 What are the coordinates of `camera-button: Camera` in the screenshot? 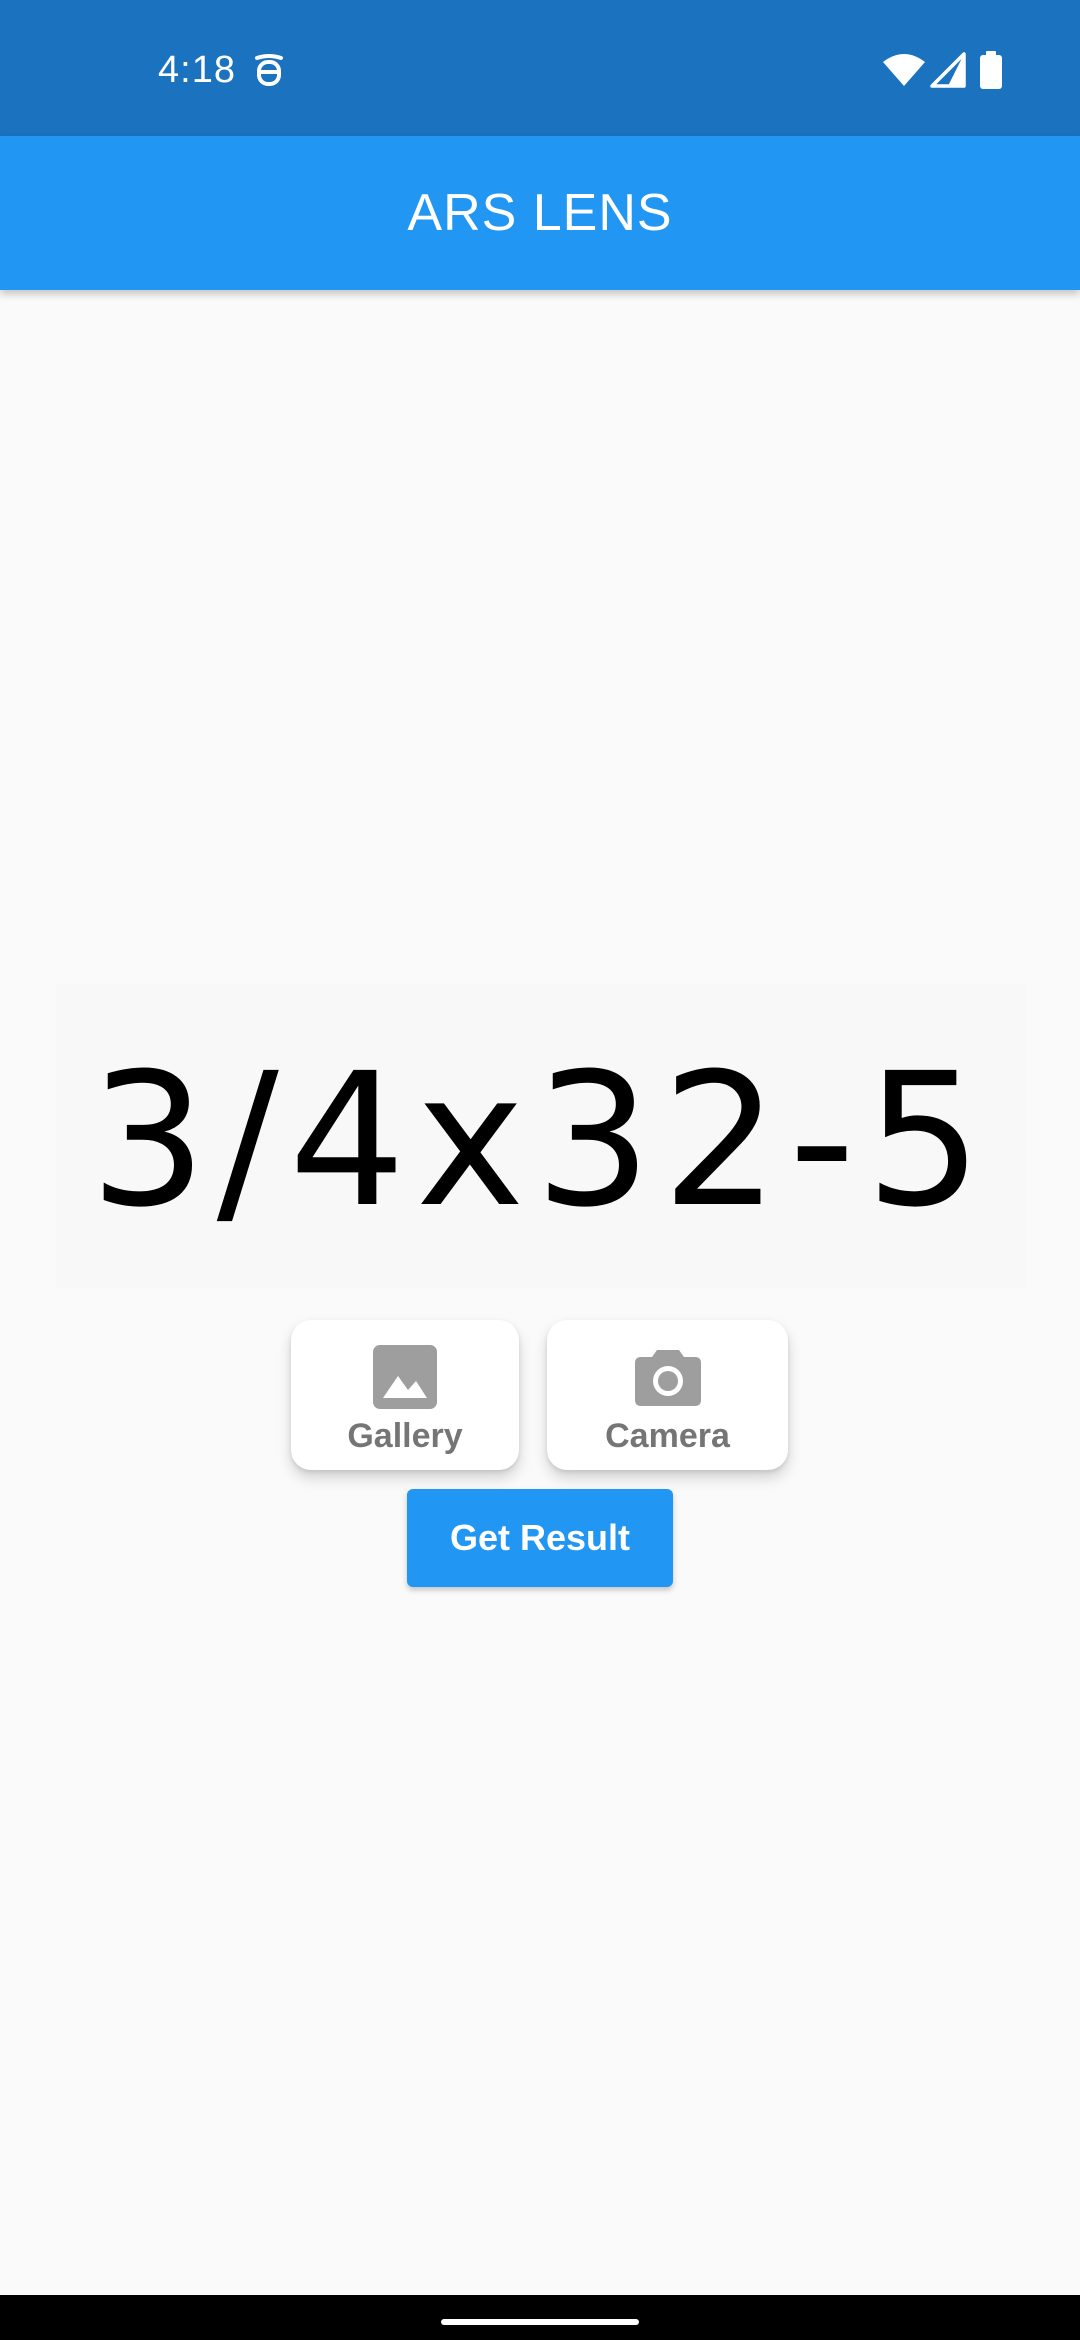 It's located at (667, 1395).